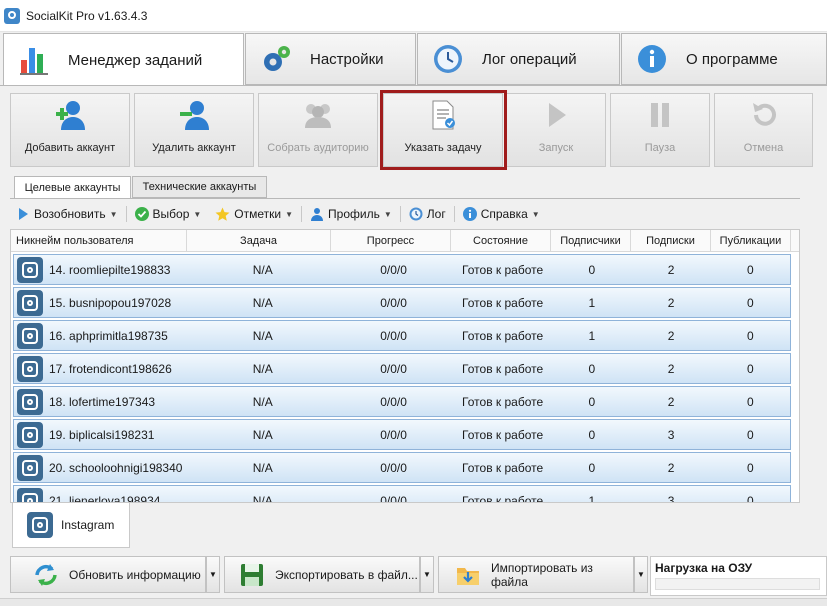 This screenshot has width=827, height=606. I want to click on resume-menu: Возобновить ▼, so click(67, 214).